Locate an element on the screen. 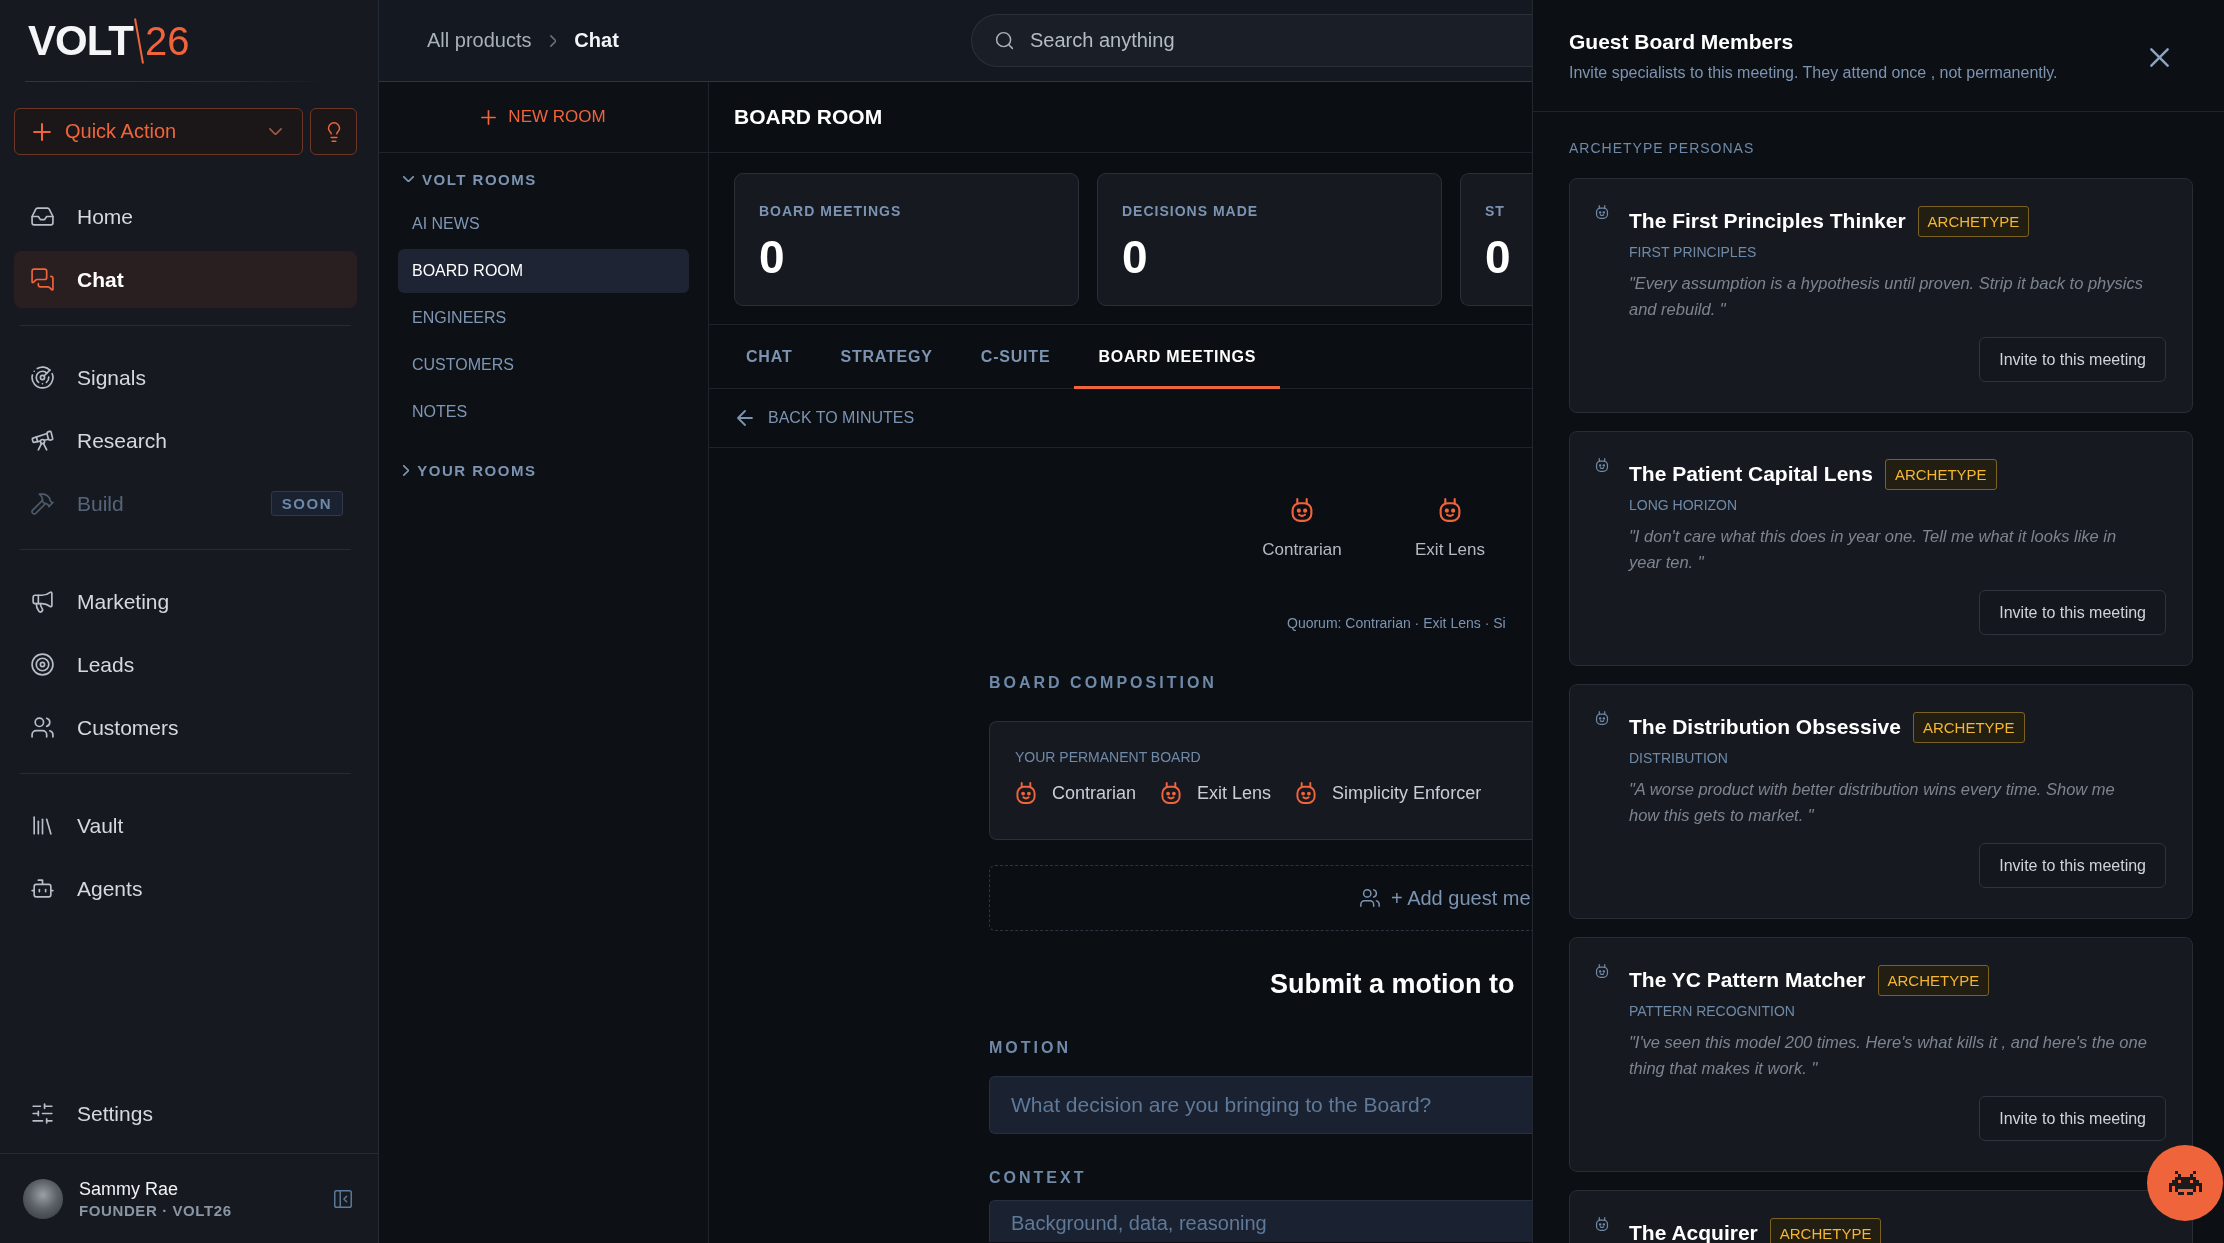 The height and width of the screenshot is (1243, 2224). persona-focus: FIRST PRINCIPLES is located at coordinates (1693, 252).